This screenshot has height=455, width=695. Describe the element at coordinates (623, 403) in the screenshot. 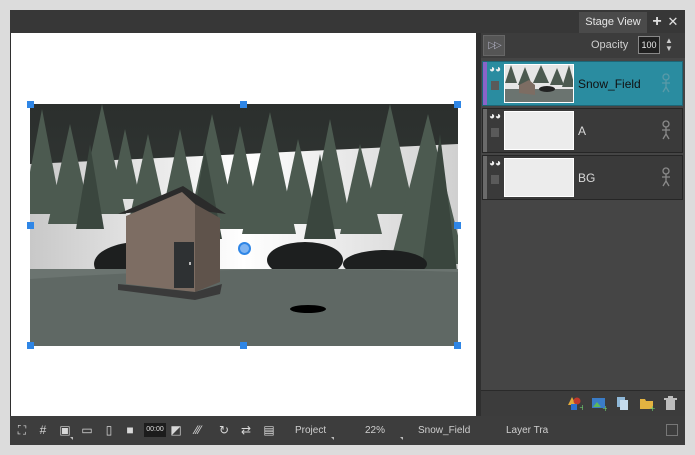

I see `duplicate-layer-icon` at that location.